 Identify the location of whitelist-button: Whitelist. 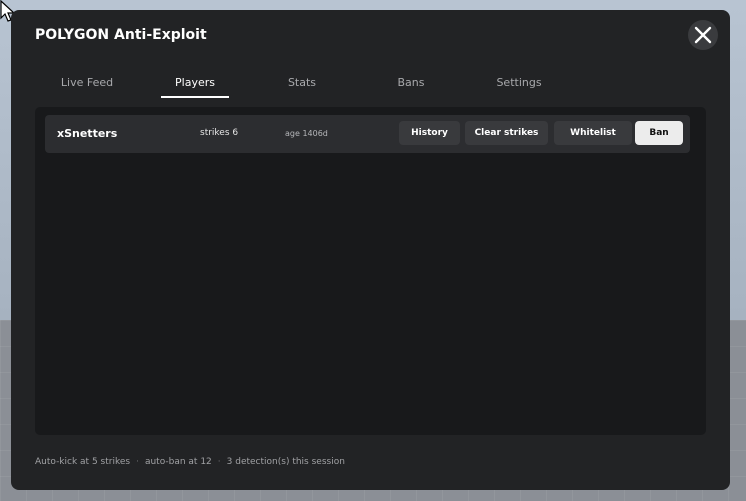
(593, 133).